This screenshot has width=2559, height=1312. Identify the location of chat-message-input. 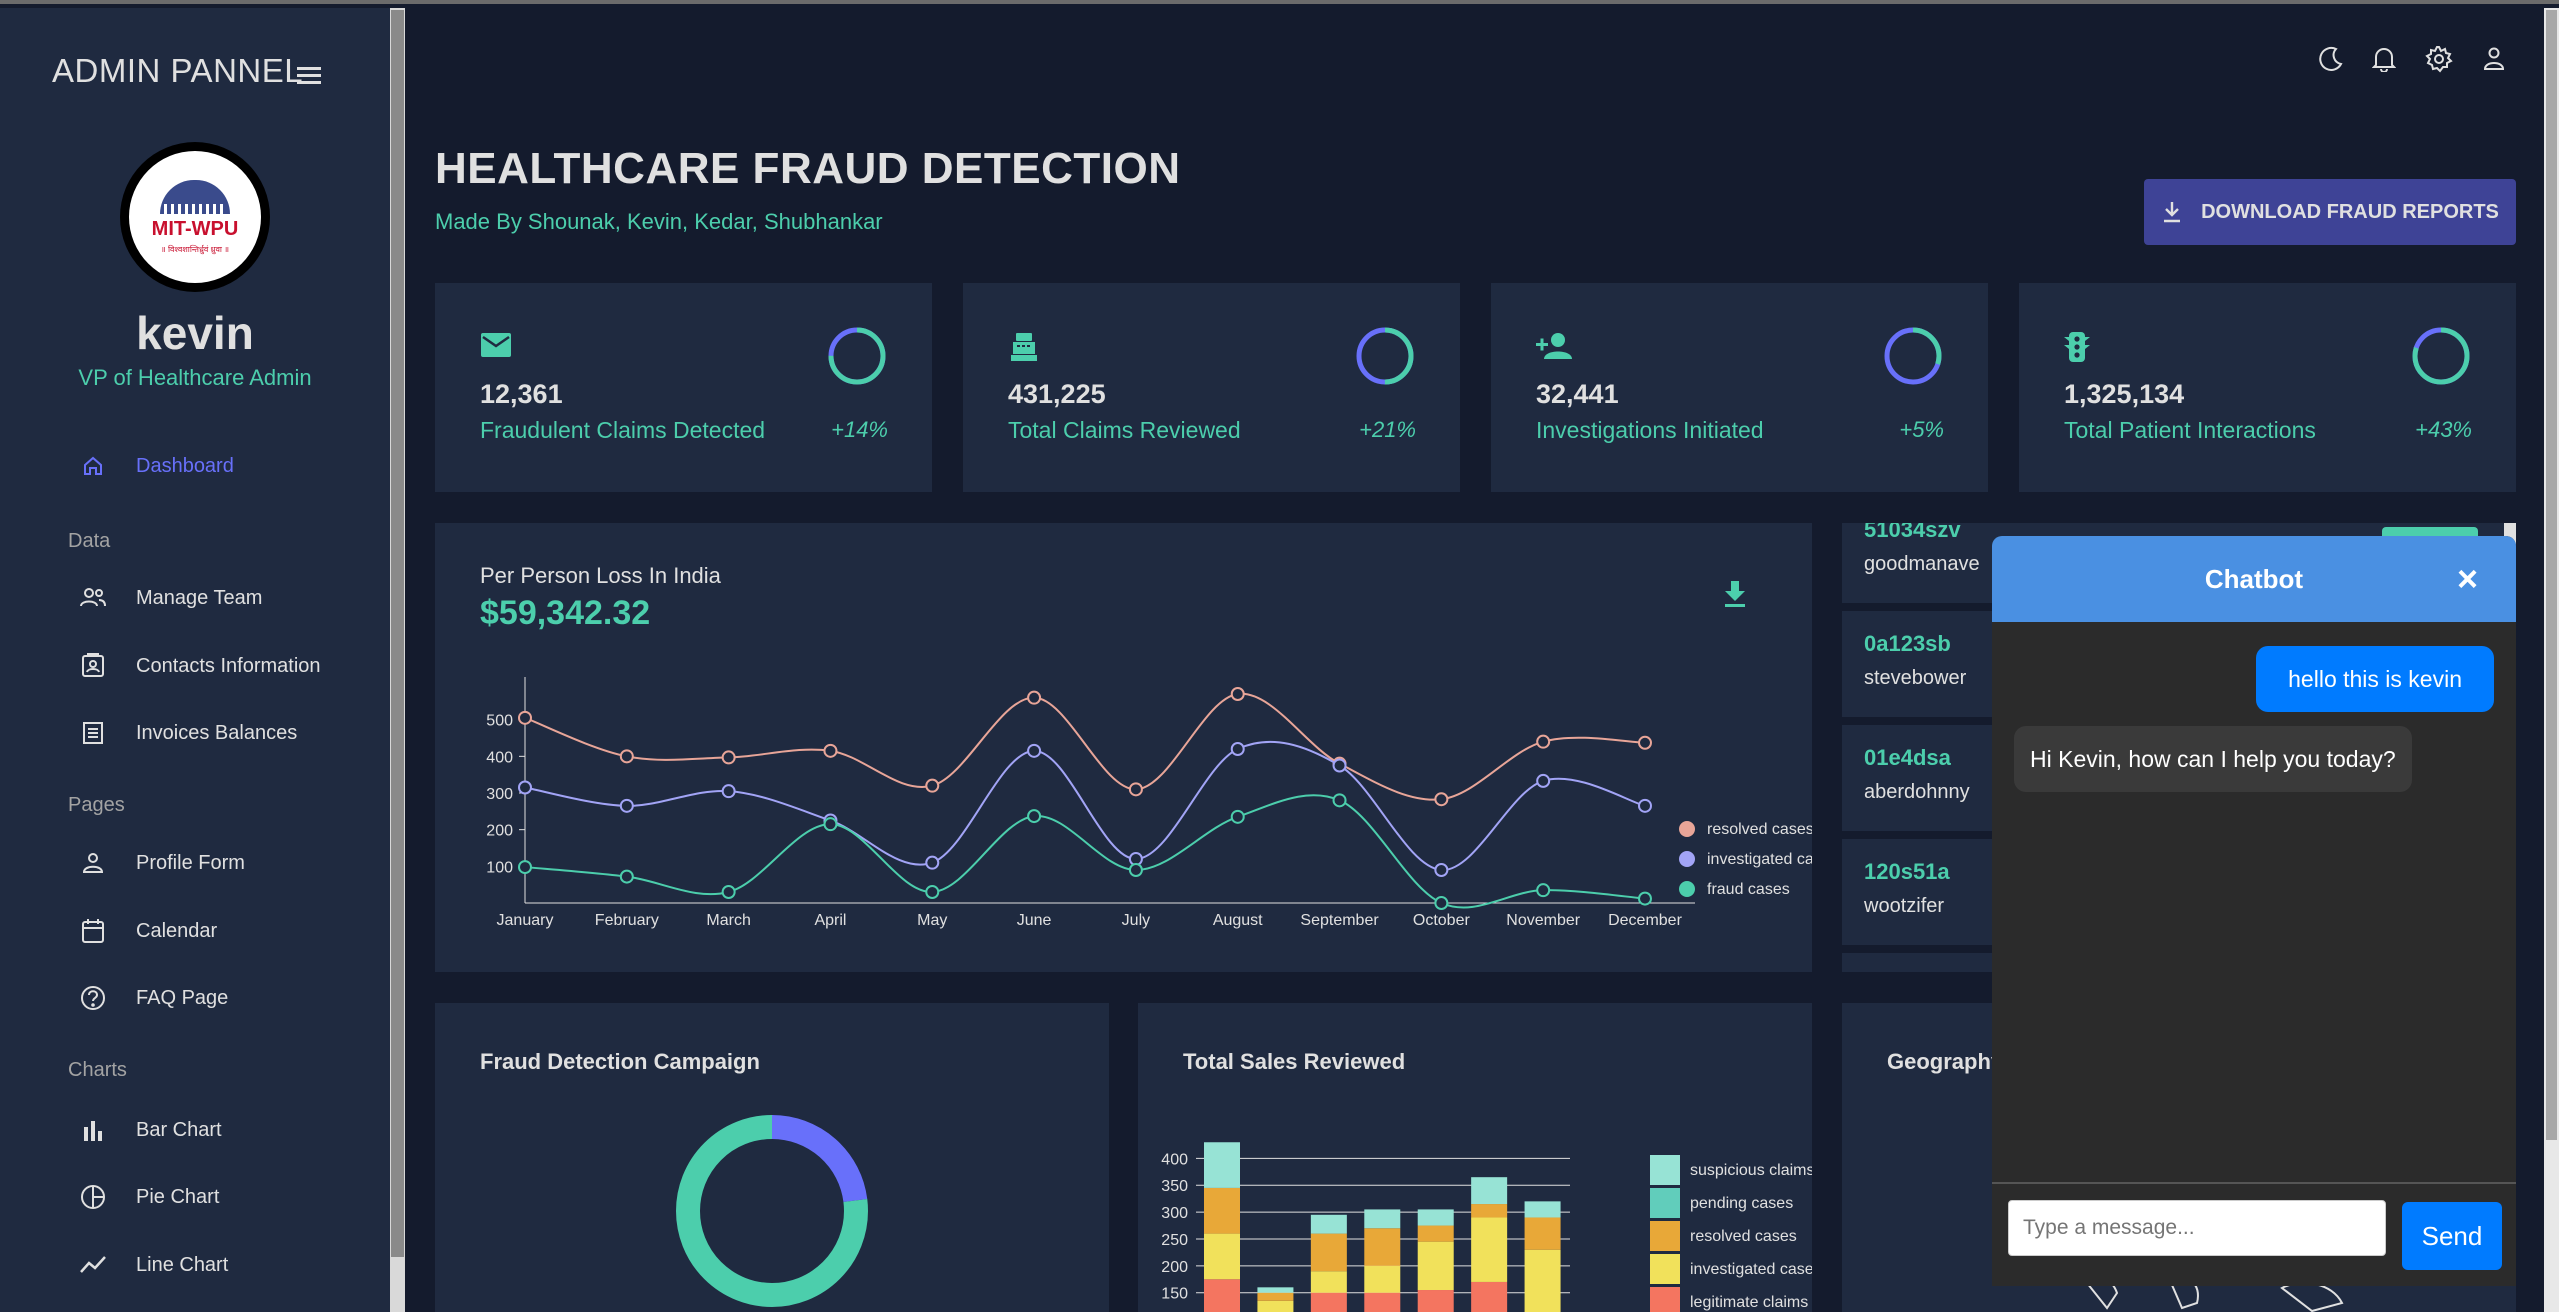
(2197, 1228).